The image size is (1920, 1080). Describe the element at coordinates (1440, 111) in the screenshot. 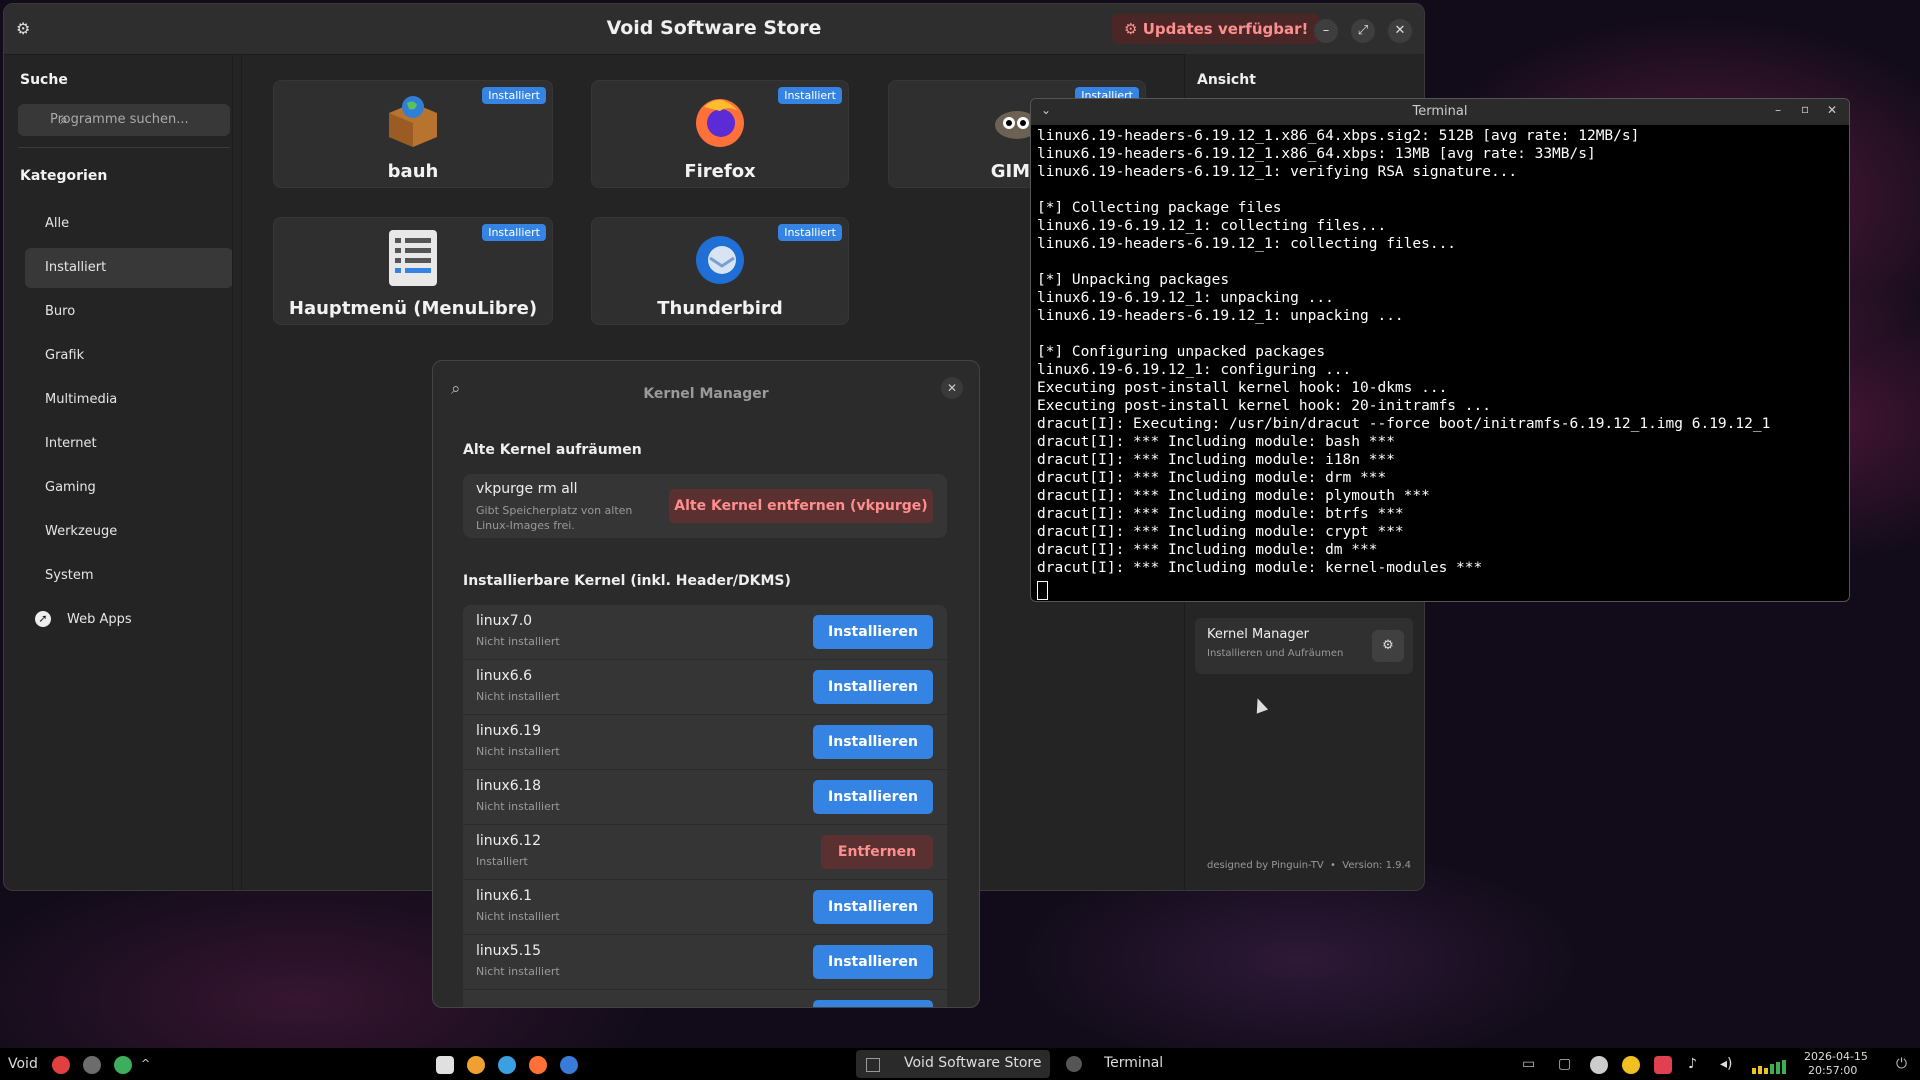

I see `terminal-title: Terminal` at that location.